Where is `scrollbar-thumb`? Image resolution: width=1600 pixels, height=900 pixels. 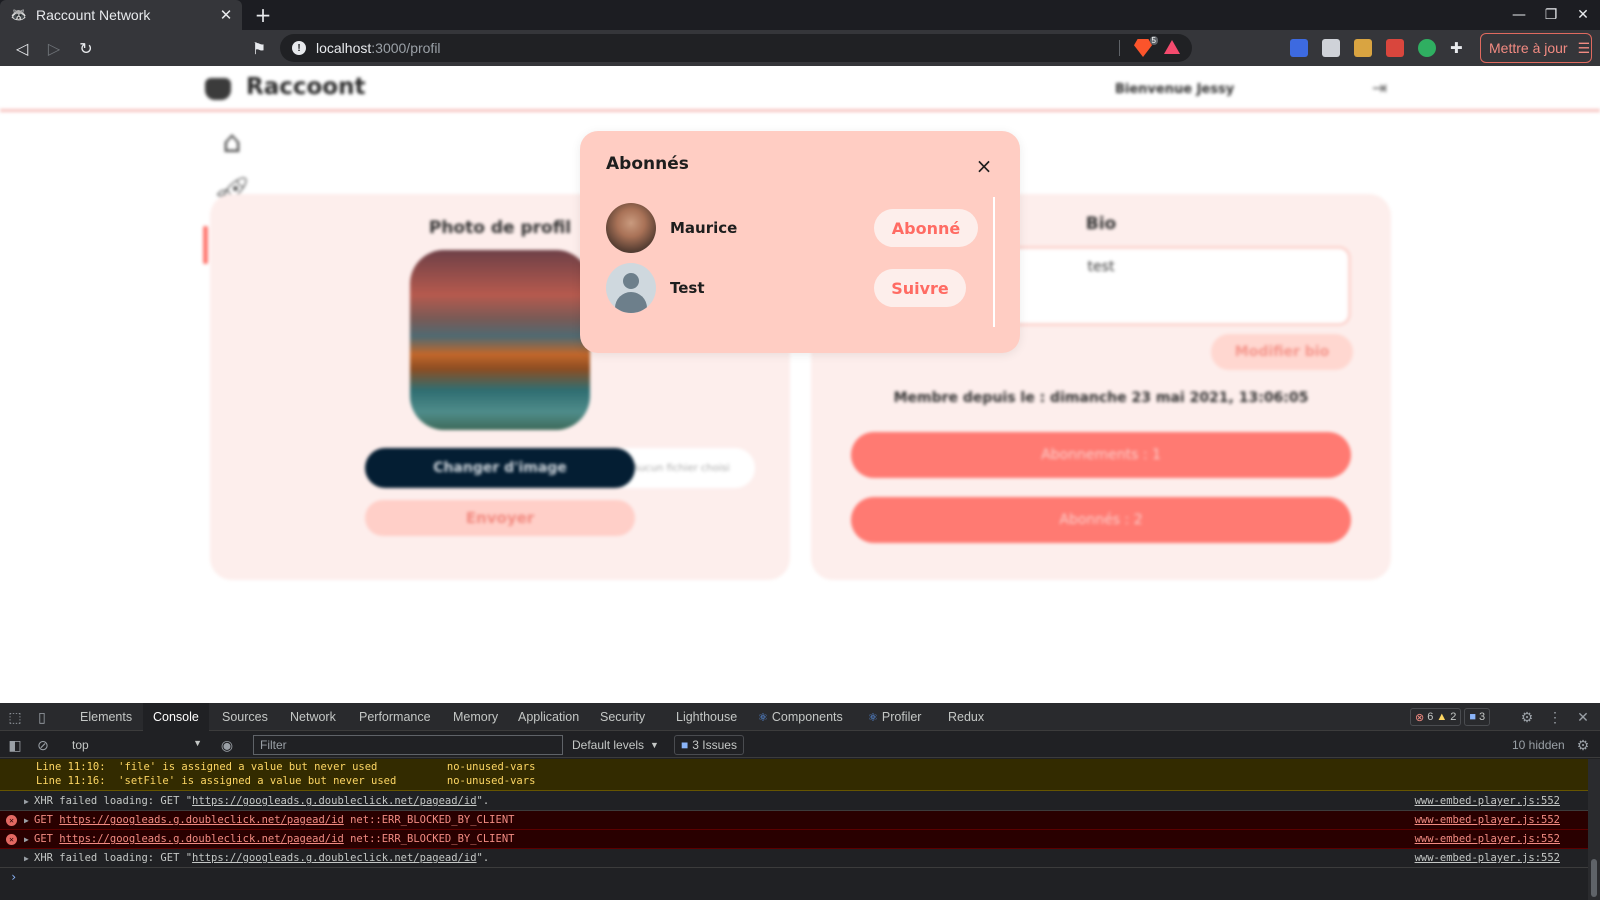
scrollbar-thumb is located at coordinates (1594, 878).